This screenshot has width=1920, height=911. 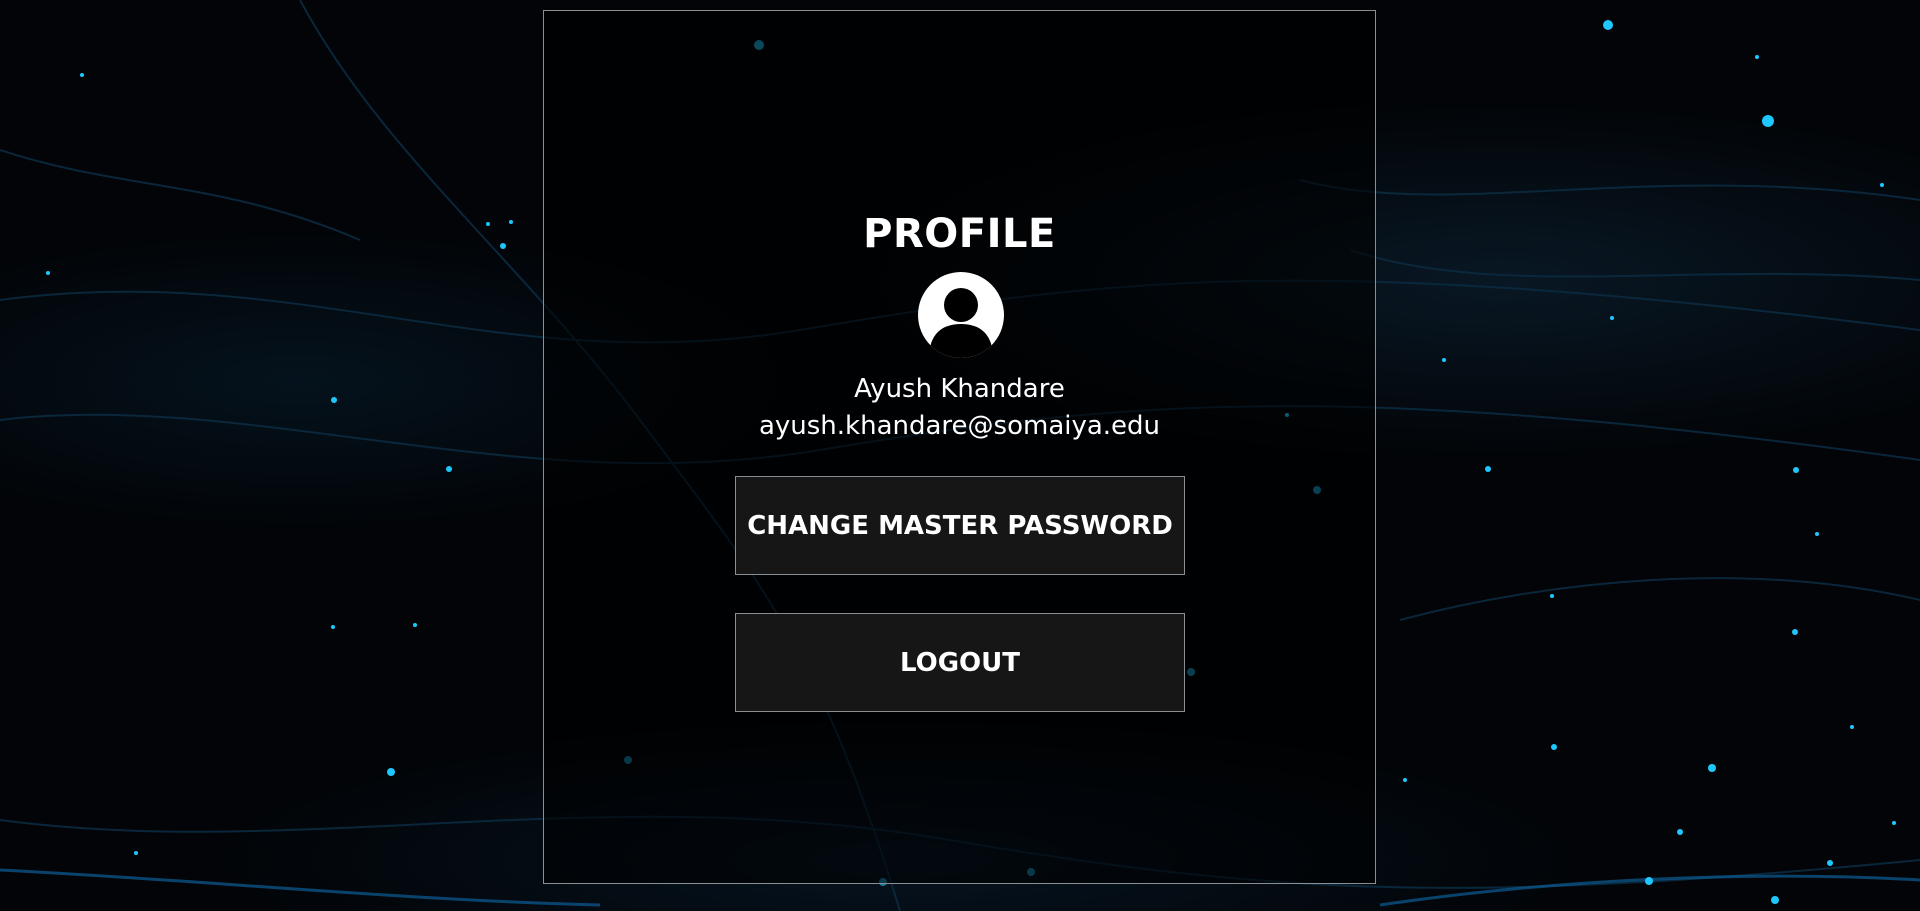 I want to click on user-avatar-icon, so click(x=961, y=315).